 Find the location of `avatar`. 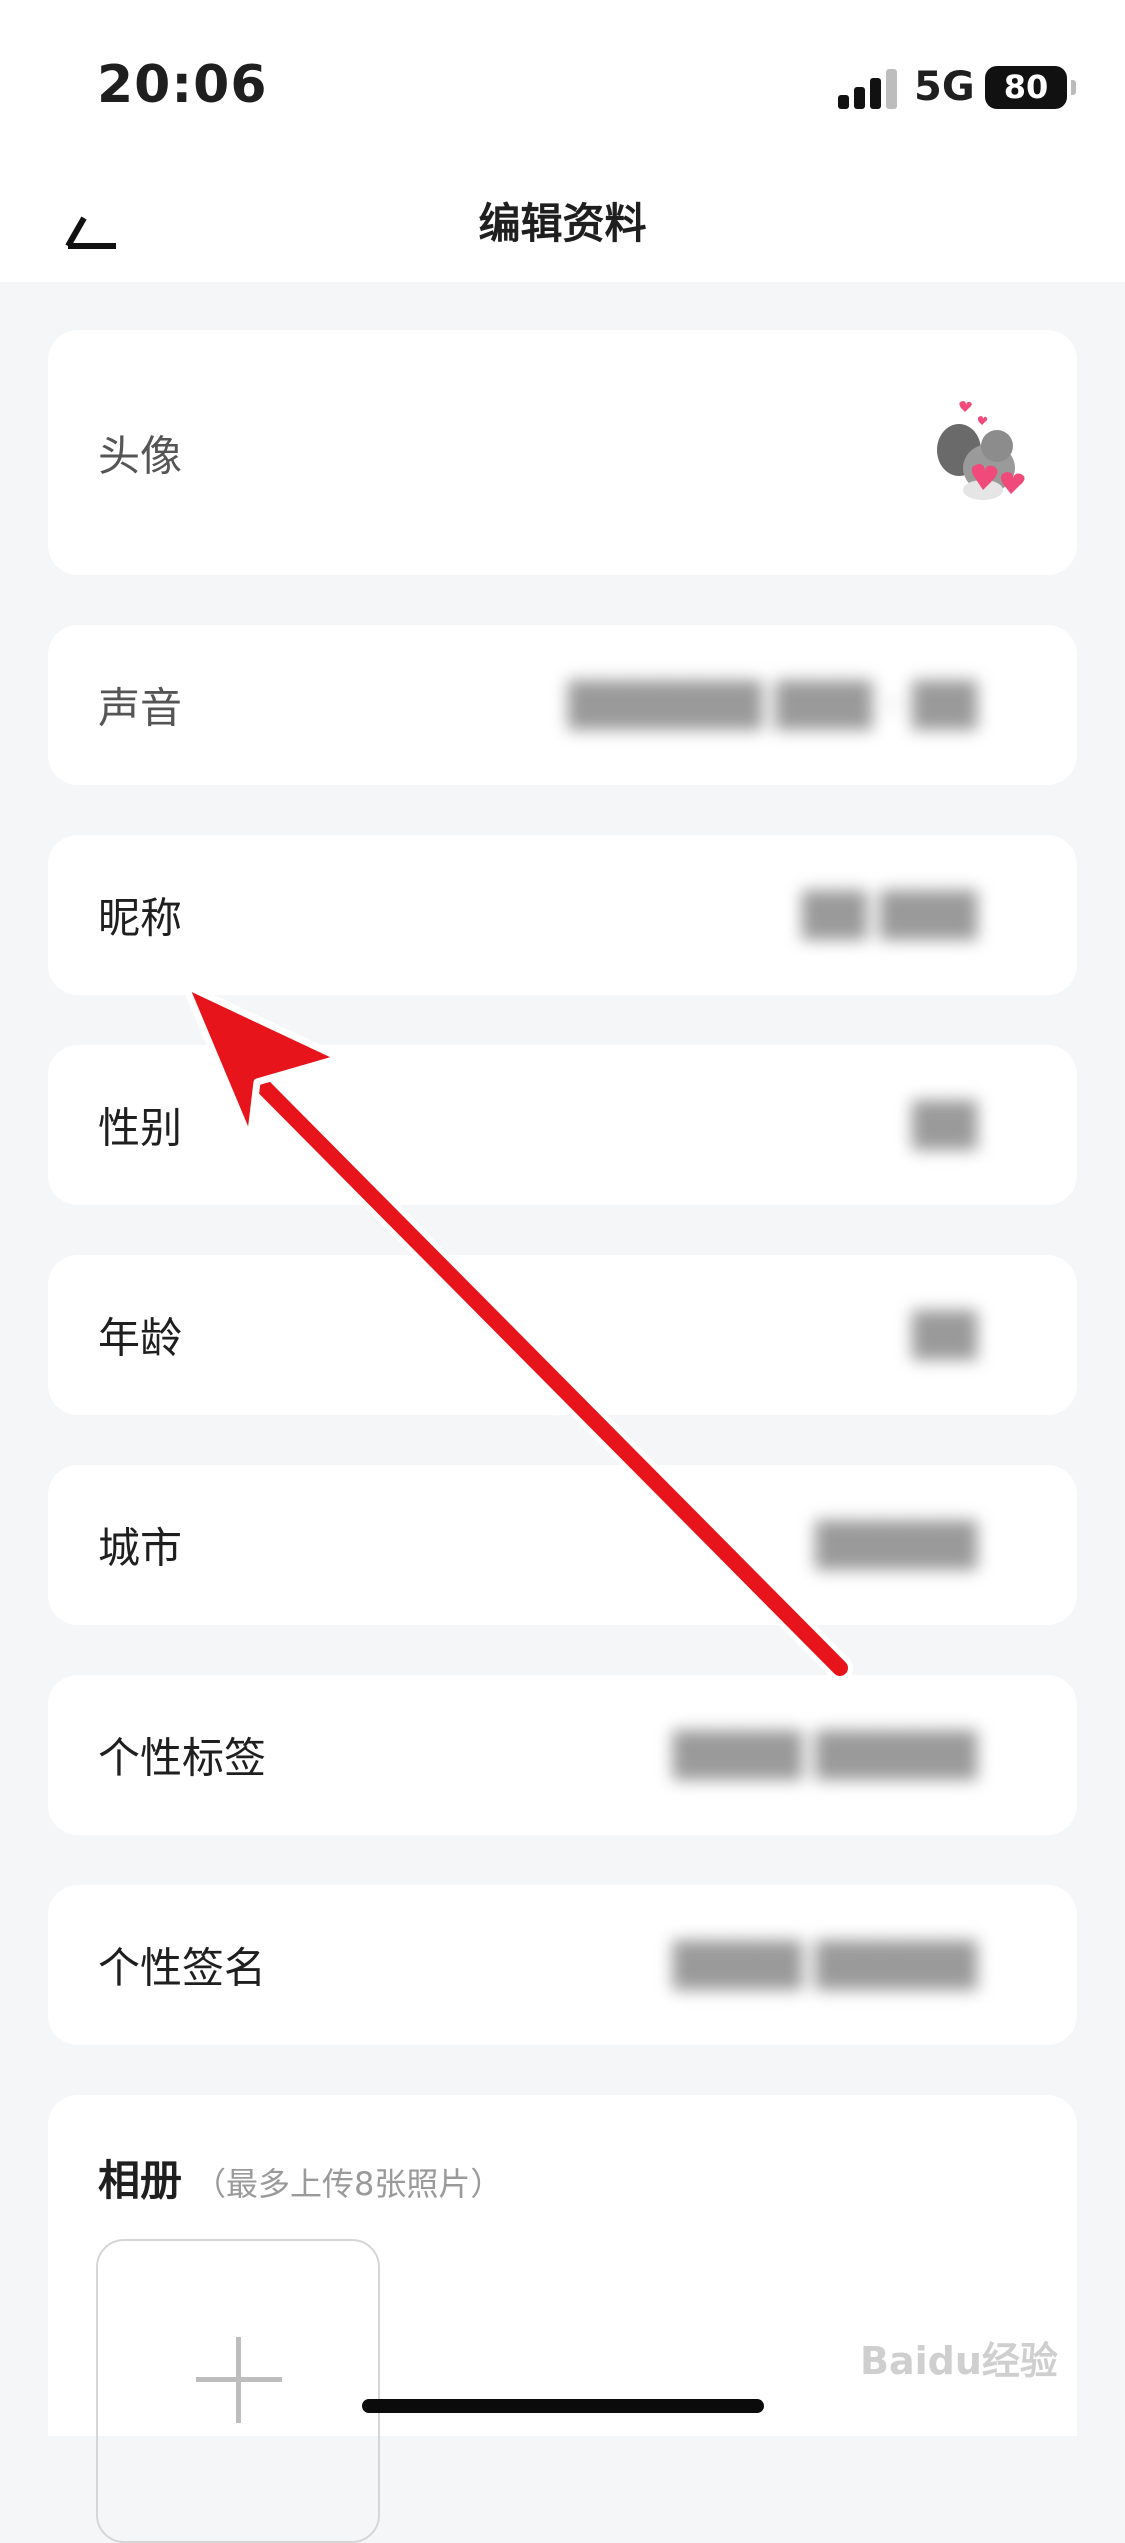

avatar is located at coordinates (977, 458).